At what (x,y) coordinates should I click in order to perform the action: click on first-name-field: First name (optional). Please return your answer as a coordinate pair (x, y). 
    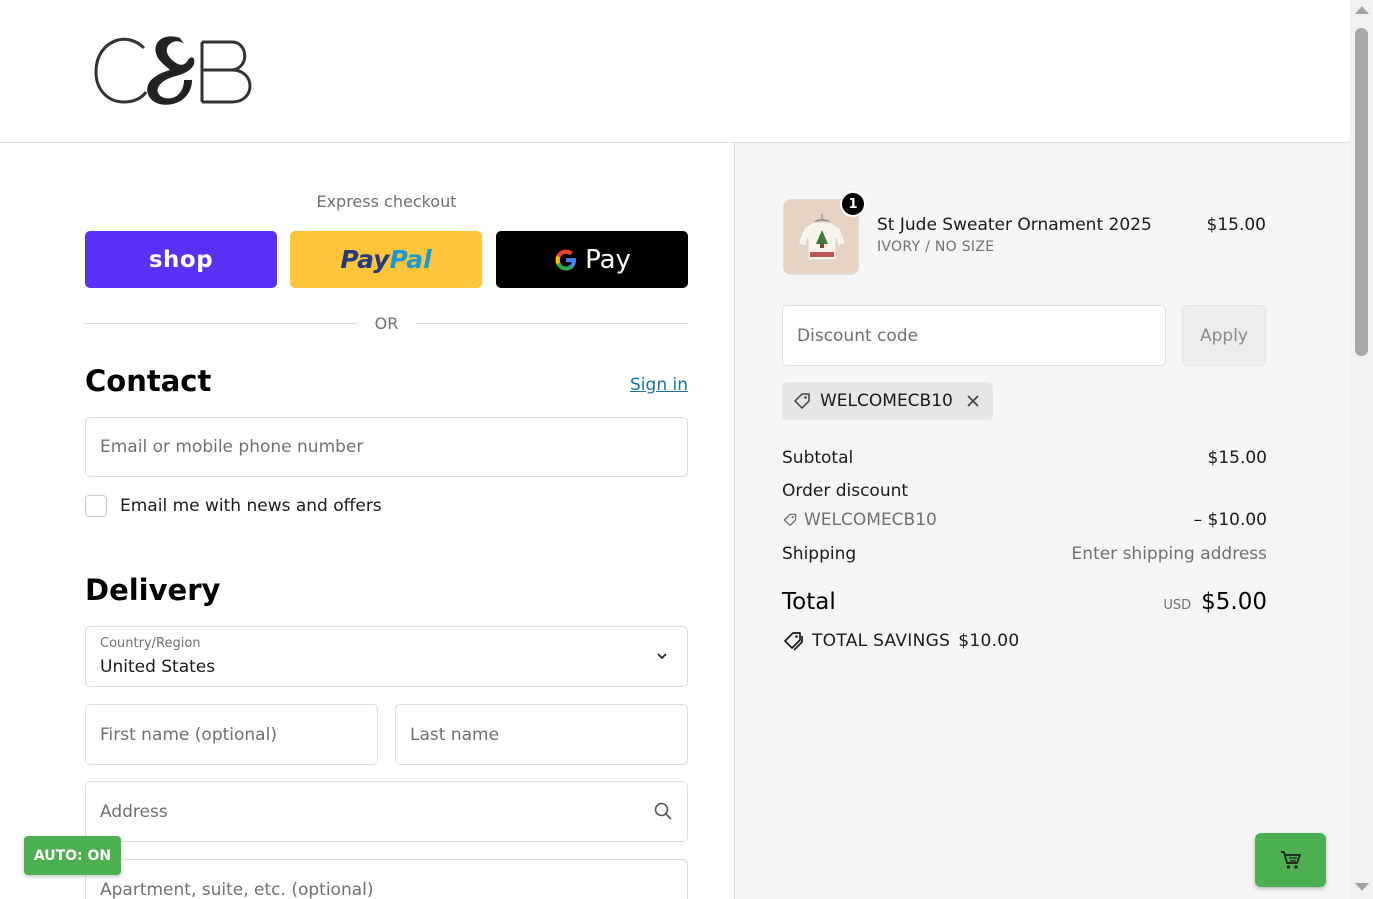
    Looking at the image, I should click on (231, 734).